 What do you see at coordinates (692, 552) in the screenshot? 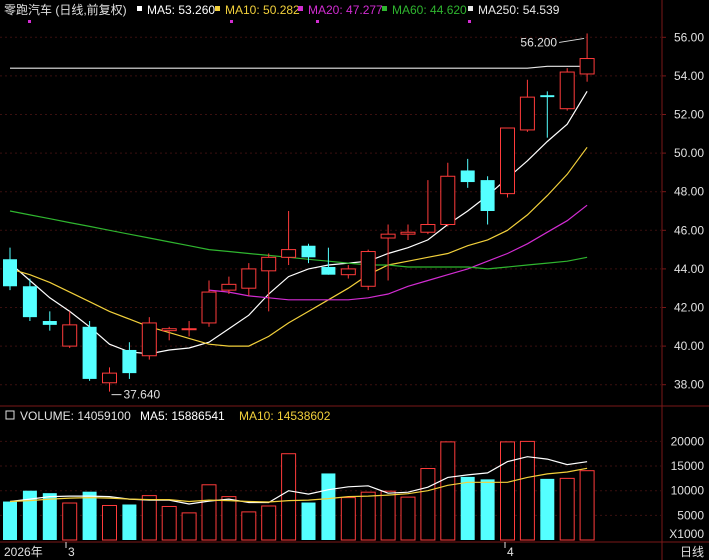
I see `period-label: 日线` at bounding box center [692, 552].